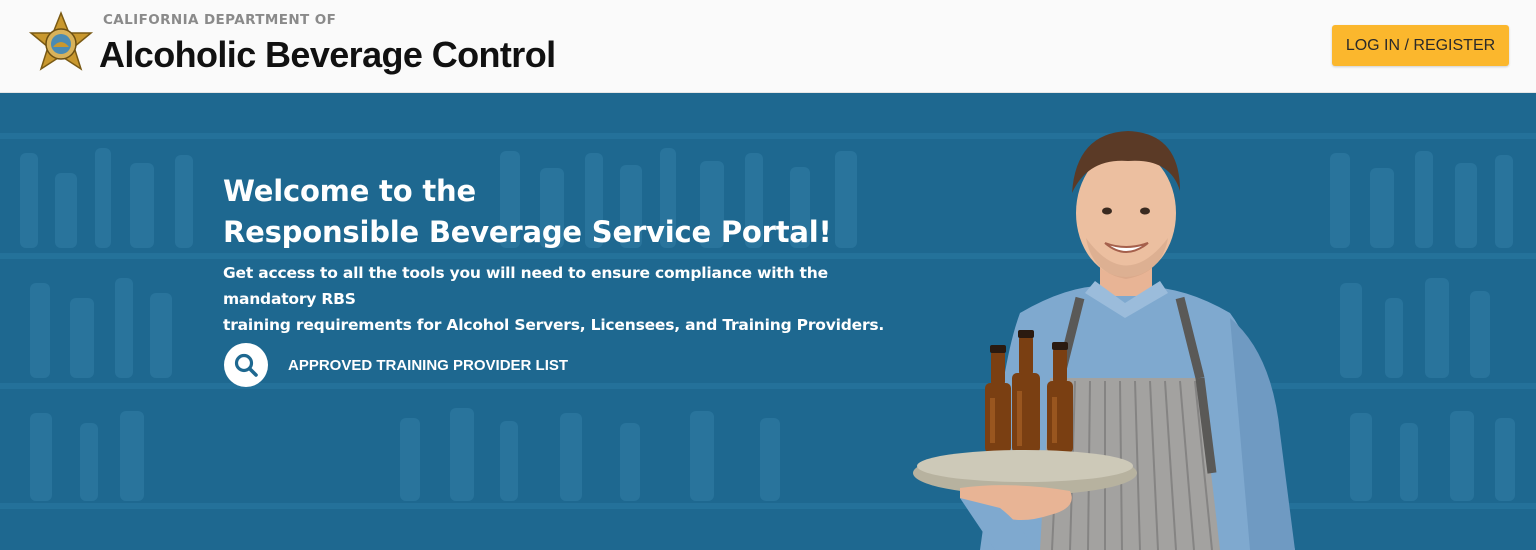  Describe the element at coordinates (428, 365) in the screenshot. I see `provider-link-label: APPROVED TRAINING PROVIDER LIST` at that location.